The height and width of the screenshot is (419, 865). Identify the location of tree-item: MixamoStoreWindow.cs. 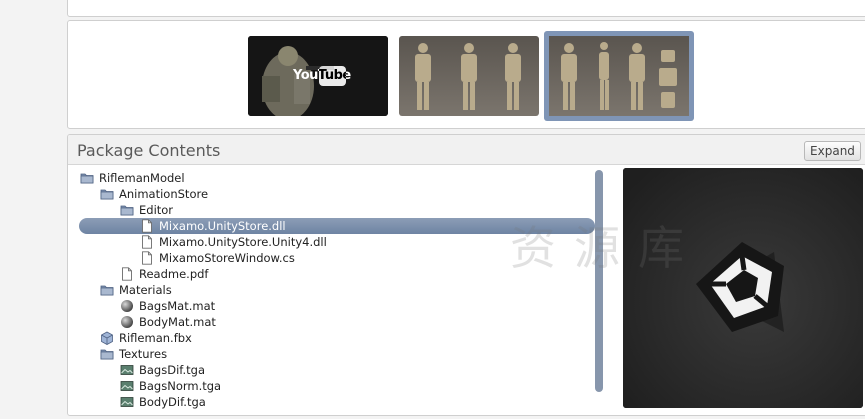
(333, 258).